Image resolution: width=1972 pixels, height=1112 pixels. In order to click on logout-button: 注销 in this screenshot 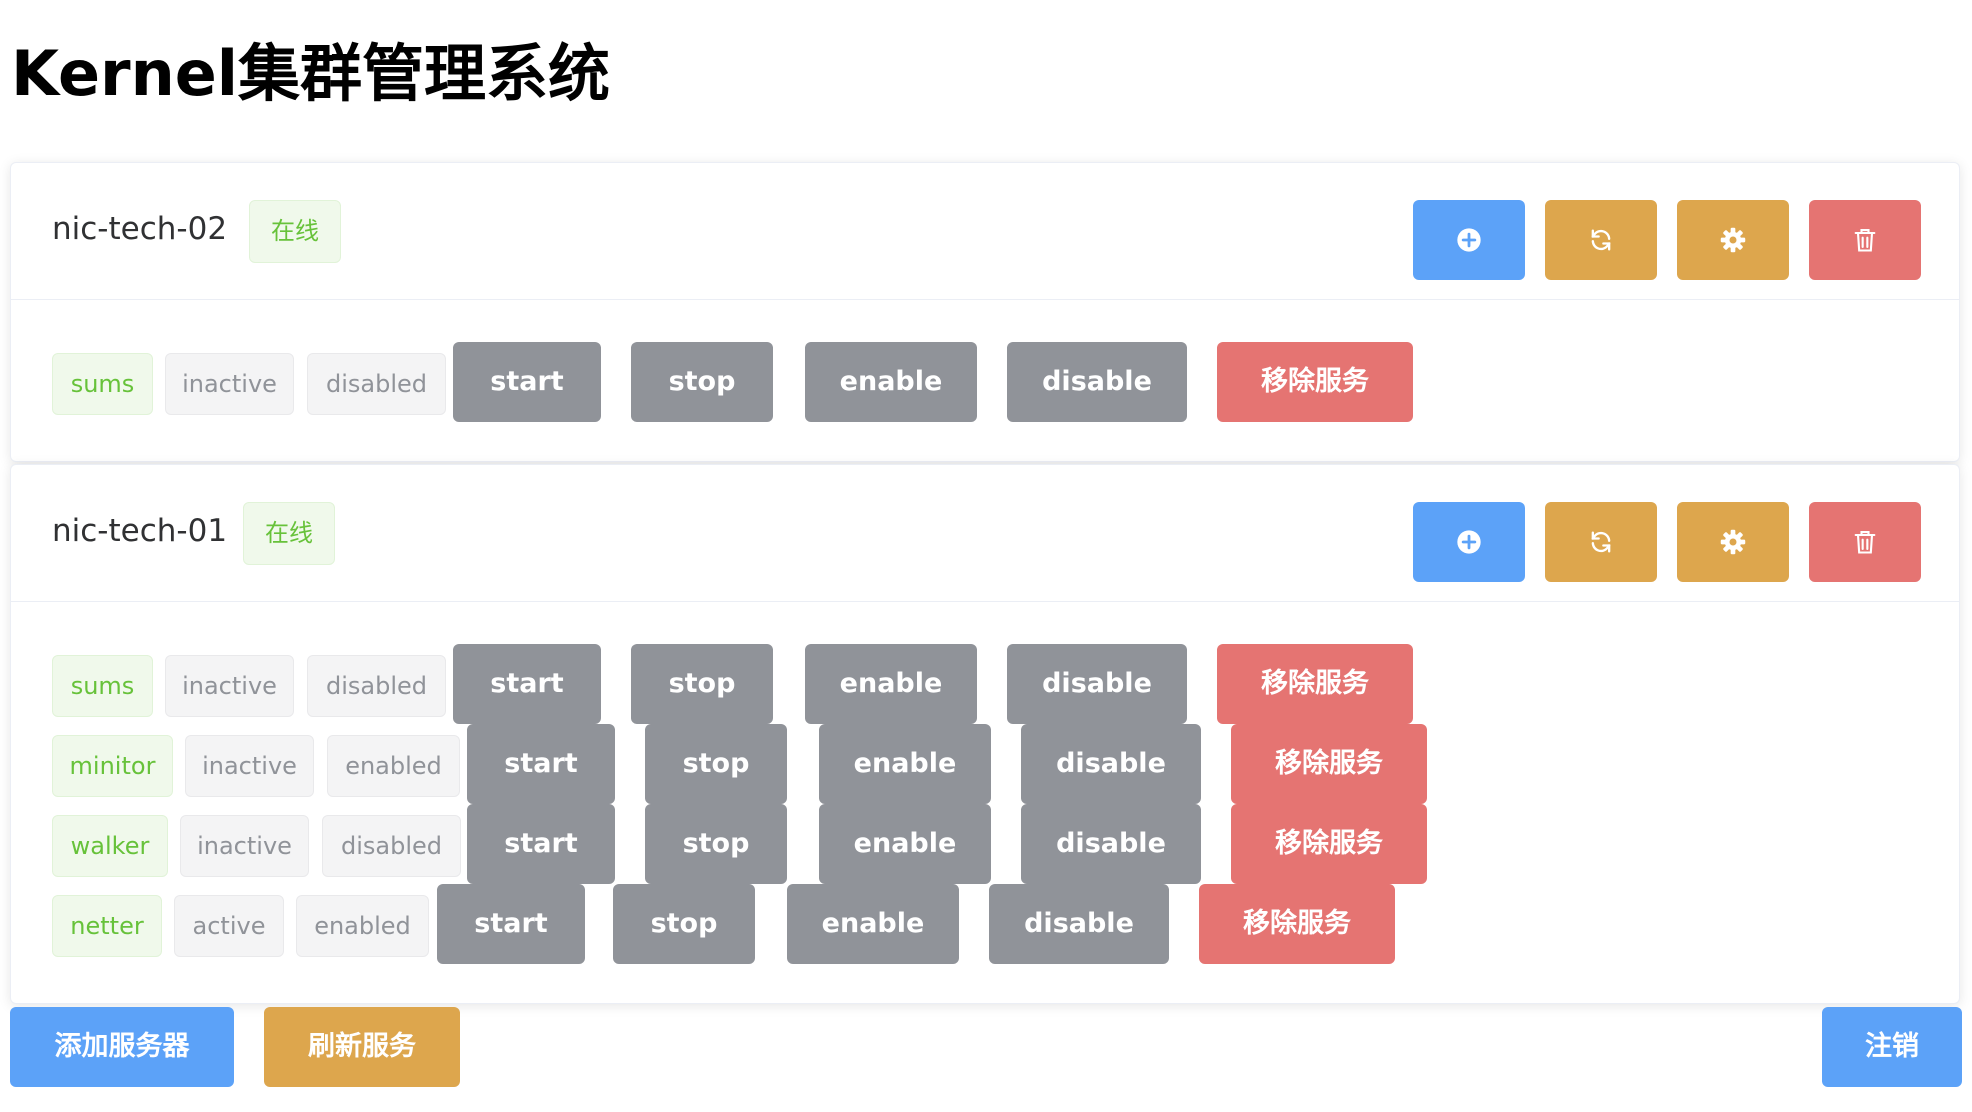, I will do `click(1892, 1047)`.